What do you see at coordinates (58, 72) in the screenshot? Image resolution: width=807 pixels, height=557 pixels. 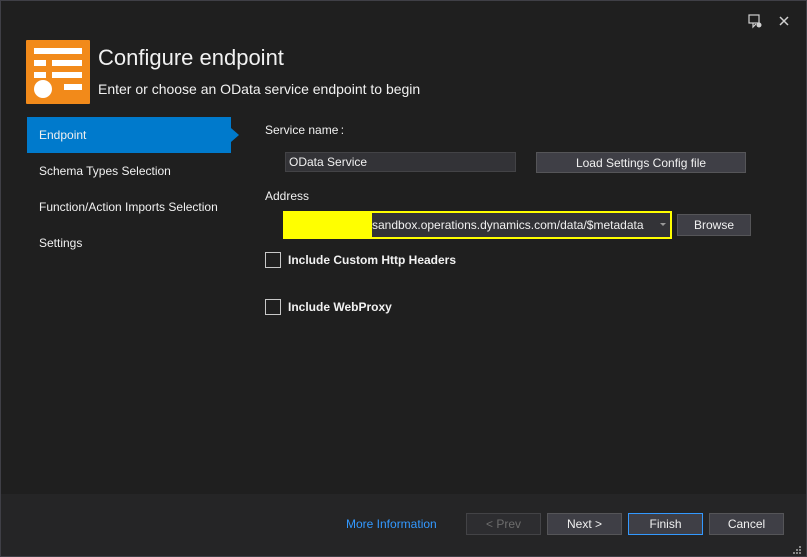 I see `odata-logo-icon` at bounding box center [58, 72].